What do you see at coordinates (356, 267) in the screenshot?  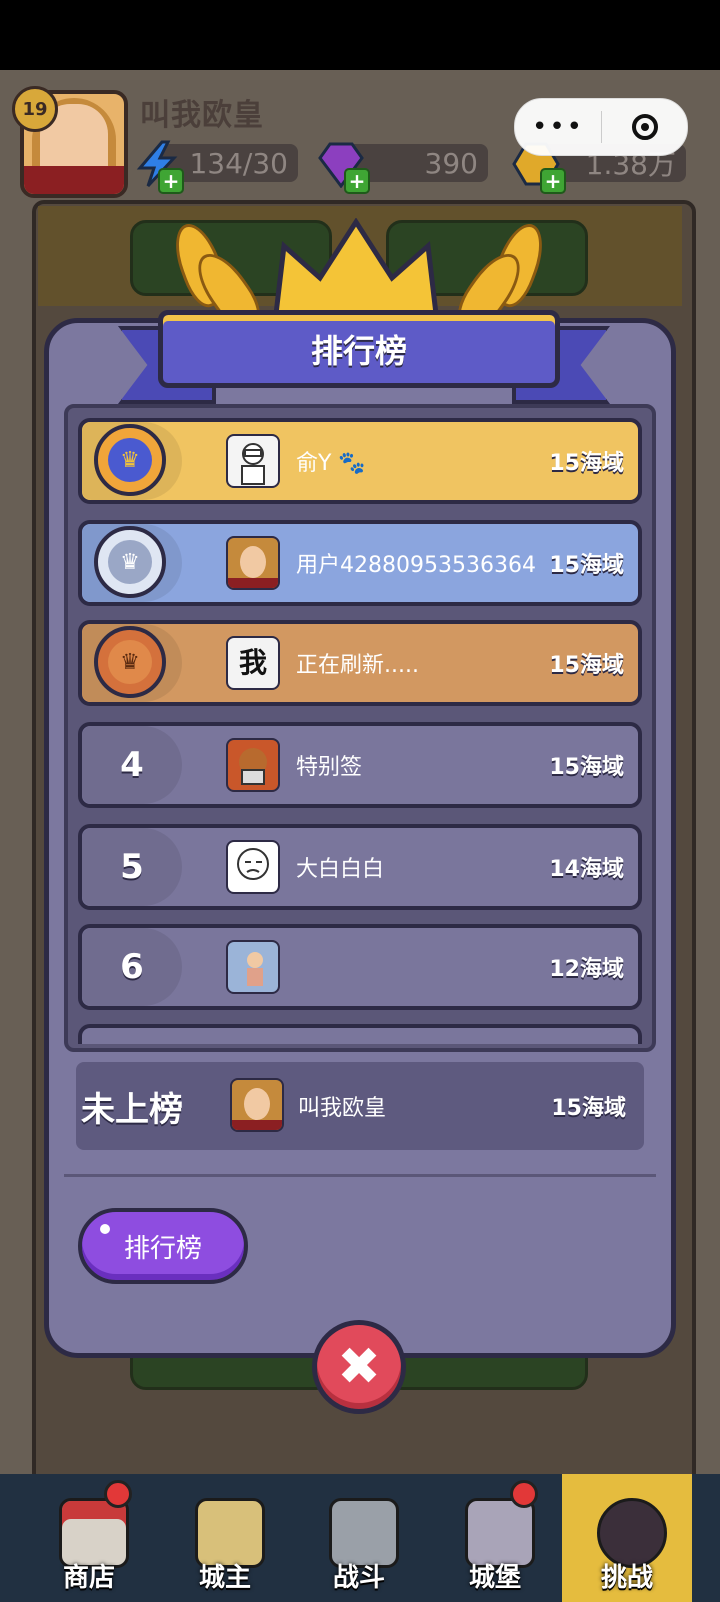 I see `crown-icon` at bounding box center [356, 267].